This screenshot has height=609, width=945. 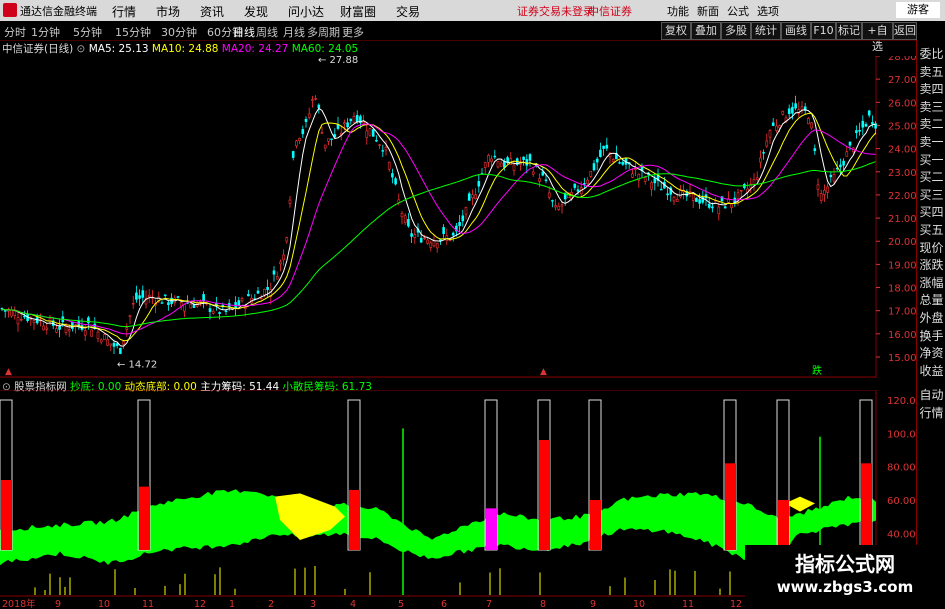 I want to click on settings-icon: ⊙, so click(x=81, y=49).